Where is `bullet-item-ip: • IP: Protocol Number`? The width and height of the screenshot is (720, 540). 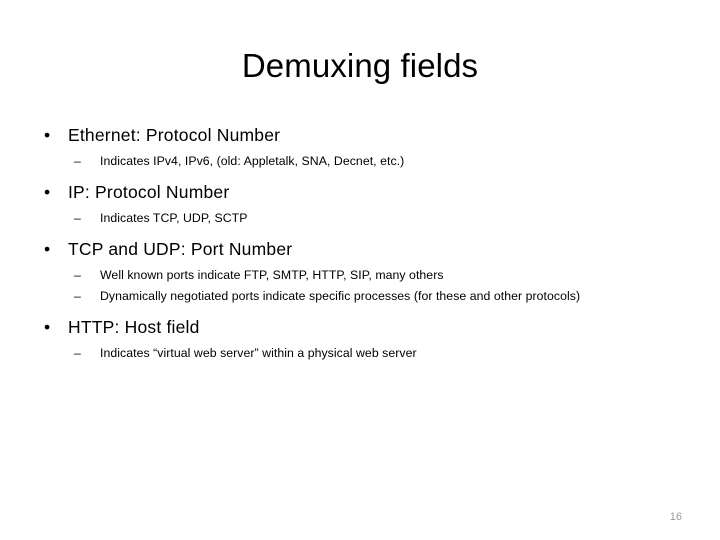
bullet-item-ip: • IP: Protocol Number is located at coordinates (368, 192).